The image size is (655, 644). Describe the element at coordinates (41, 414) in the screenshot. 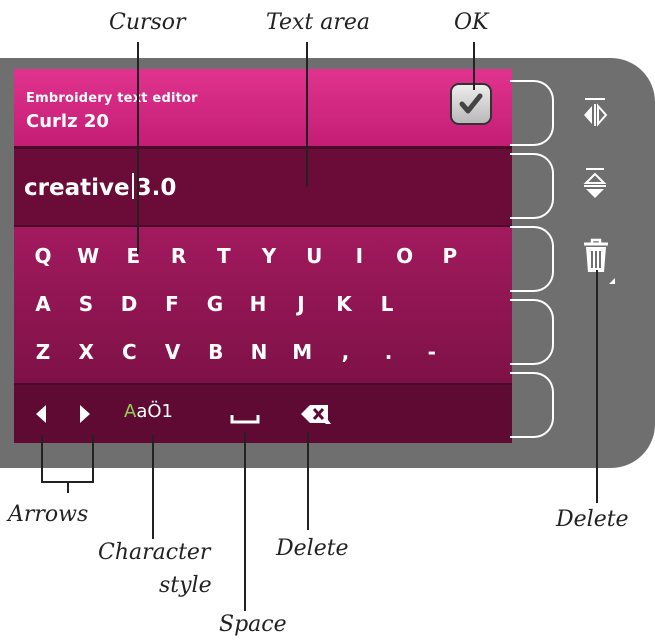

I see `arrow-left-icon` at that location.